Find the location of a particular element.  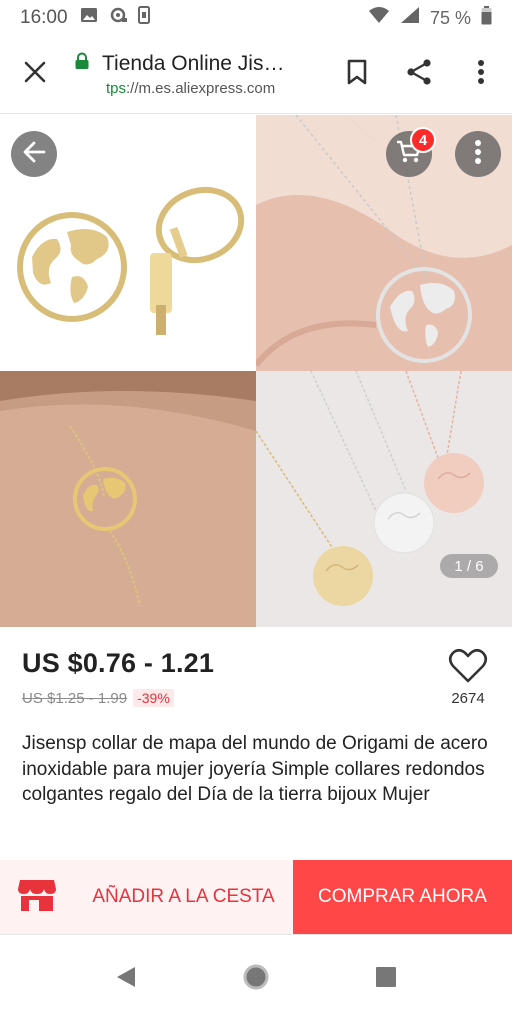

nav-recents-button is located at coordinates (386, 980).